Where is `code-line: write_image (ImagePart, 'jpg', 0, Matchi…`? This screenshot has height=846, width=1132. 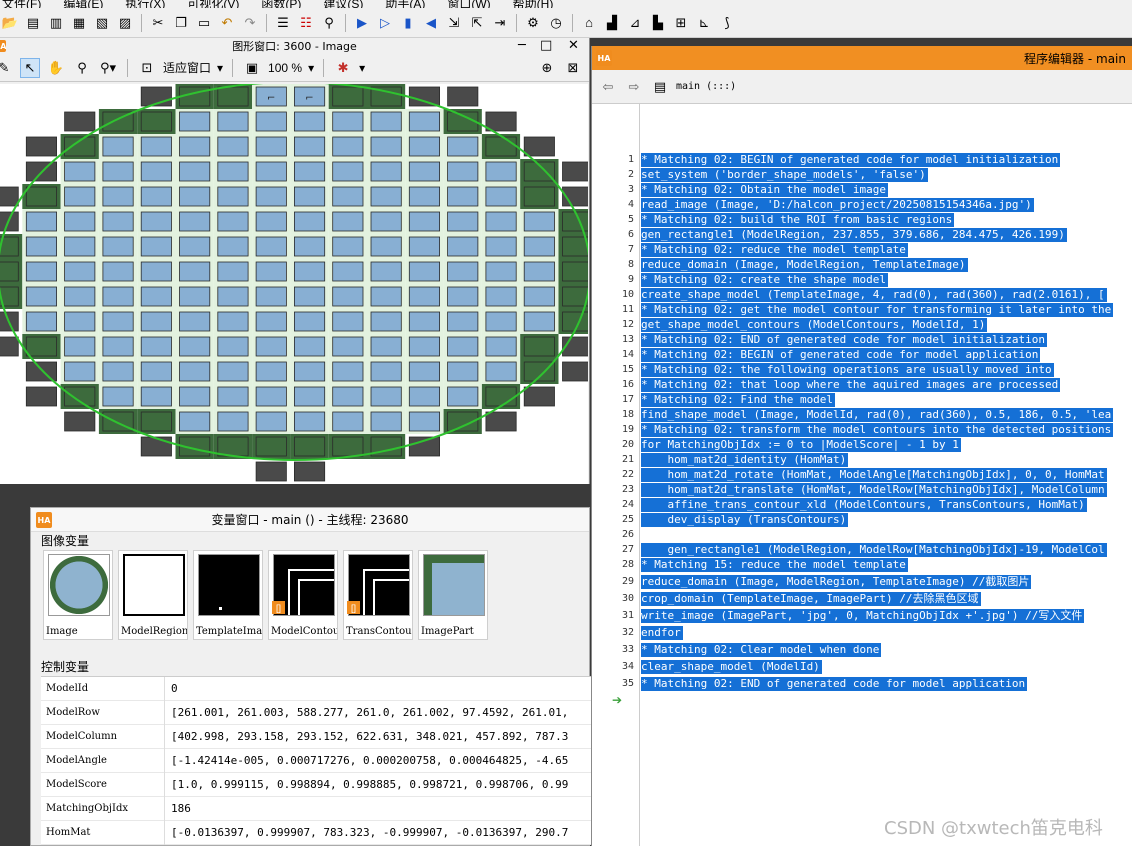 code-line: write_image (ImagePart, 'jpg', 0, Matchi… is located at coordinates (863, 616).